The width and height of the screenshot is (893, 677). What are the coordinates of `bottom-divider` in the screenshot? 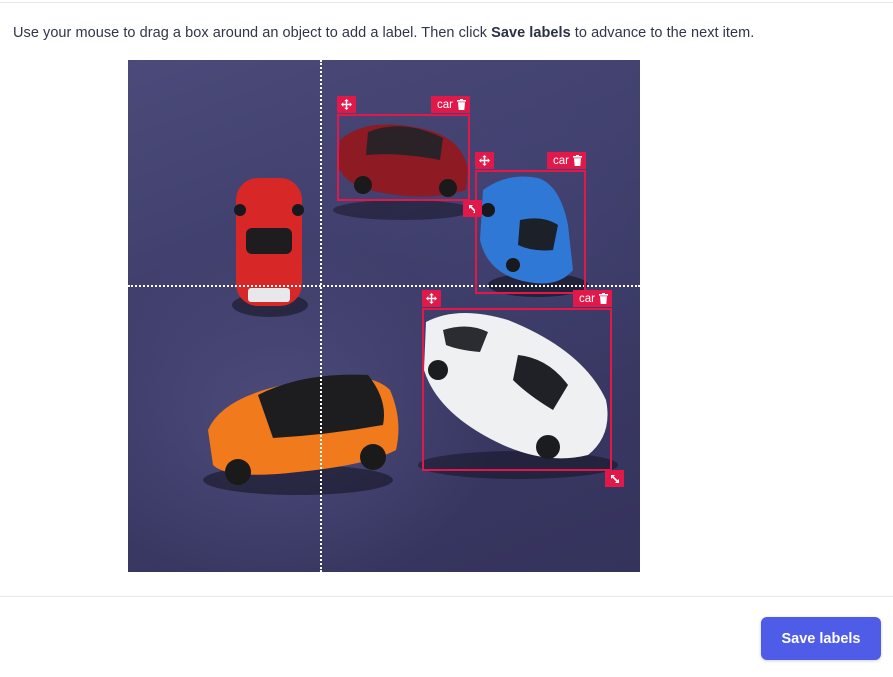 It's located at (446, 596).